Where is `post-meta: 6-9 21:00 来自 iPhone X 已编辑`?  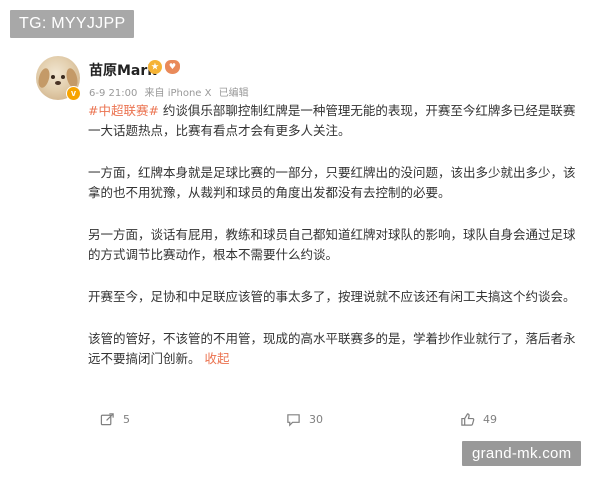
post-meta: 6-9 21:00 来自 iPhone X 已编辑 is located at coordinates (171, 91).